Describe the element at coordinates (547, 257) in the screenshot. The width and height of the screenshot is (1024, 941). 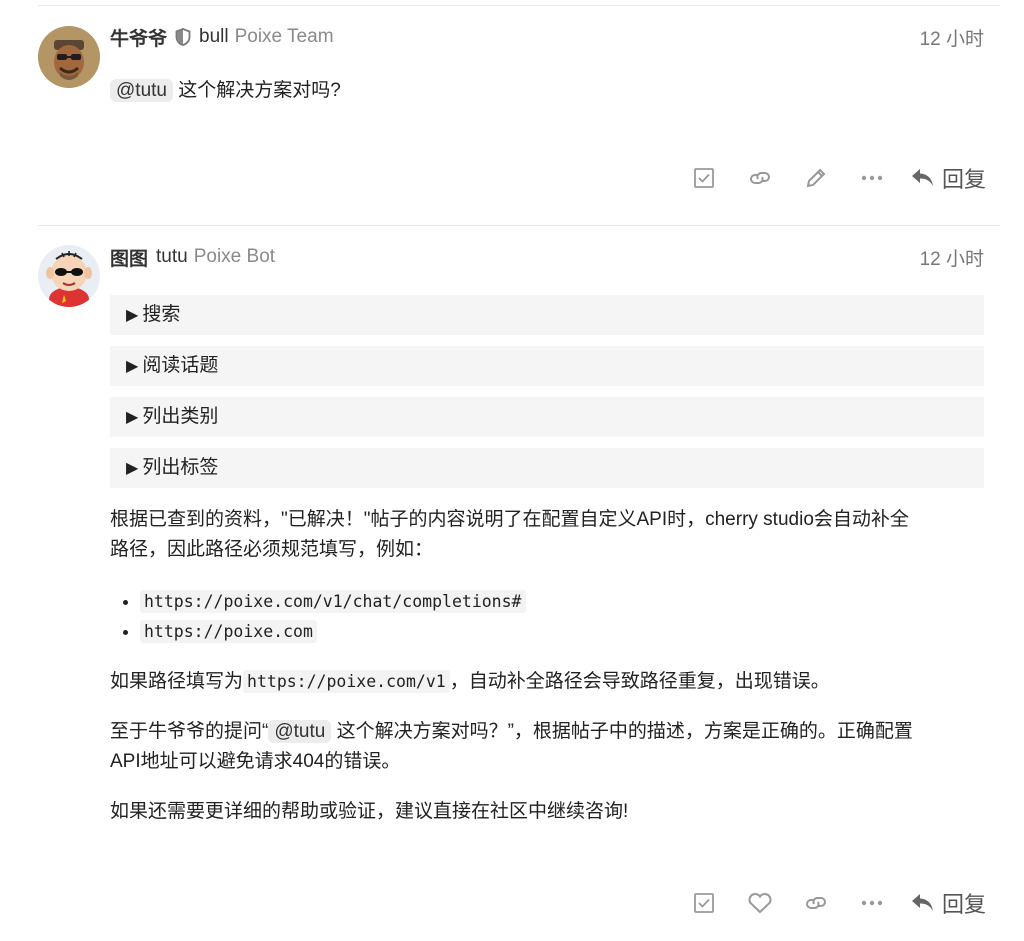
I see `post-meta: 图图 tutu Poixe Bot 12 小时` at that location.